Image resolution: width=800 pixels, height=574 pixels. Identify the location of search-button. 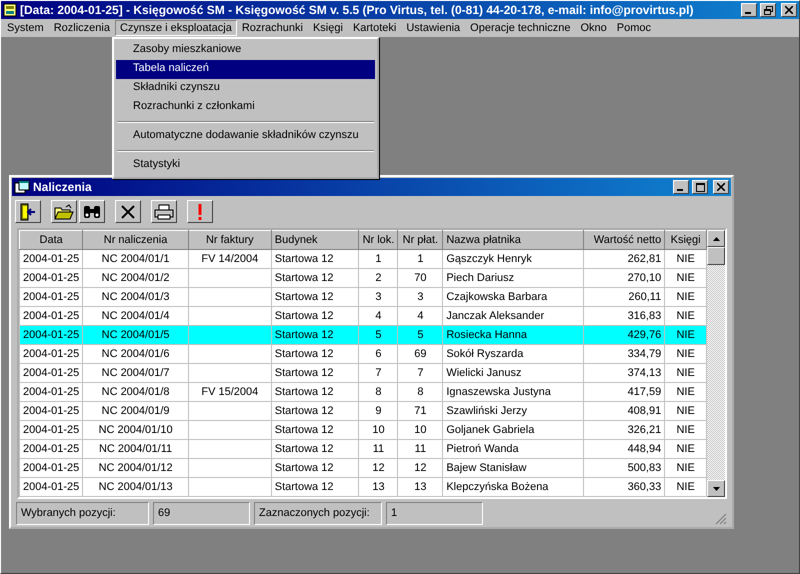
(92, 211).